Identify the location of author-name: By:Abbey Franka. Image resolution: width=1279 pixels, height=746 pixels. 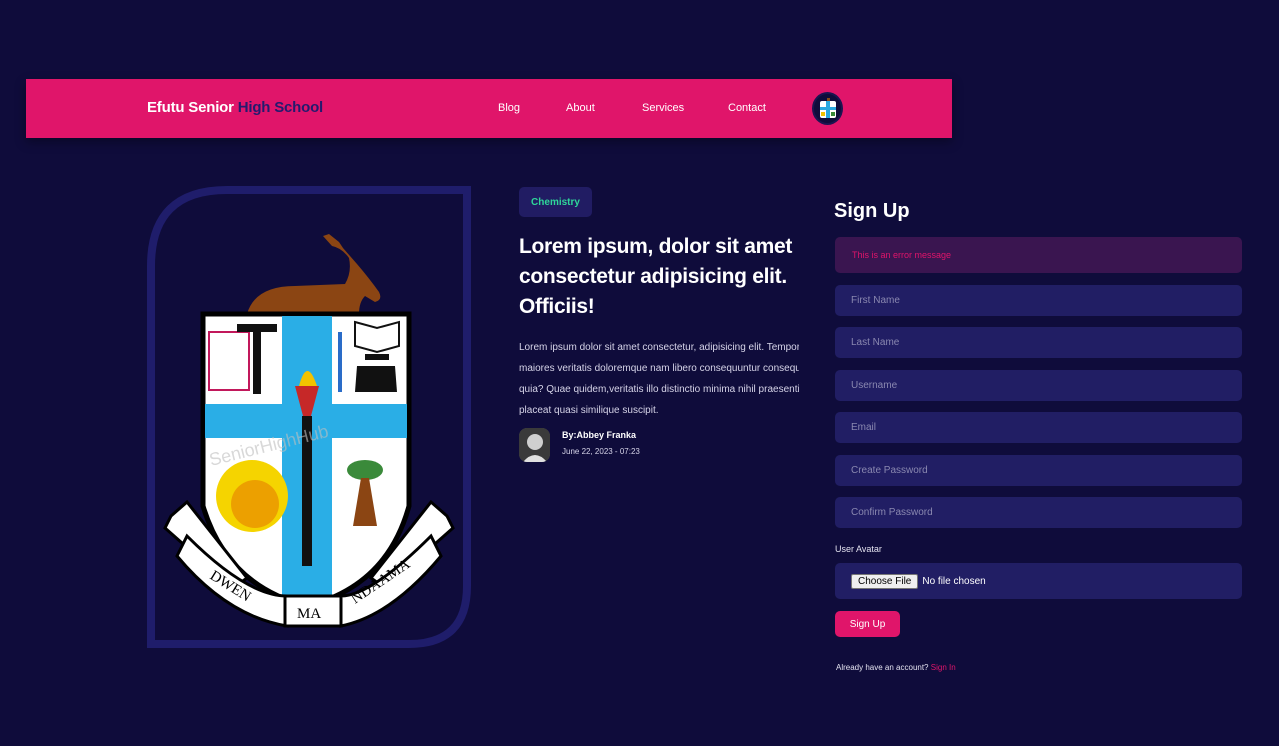
(599, 435).